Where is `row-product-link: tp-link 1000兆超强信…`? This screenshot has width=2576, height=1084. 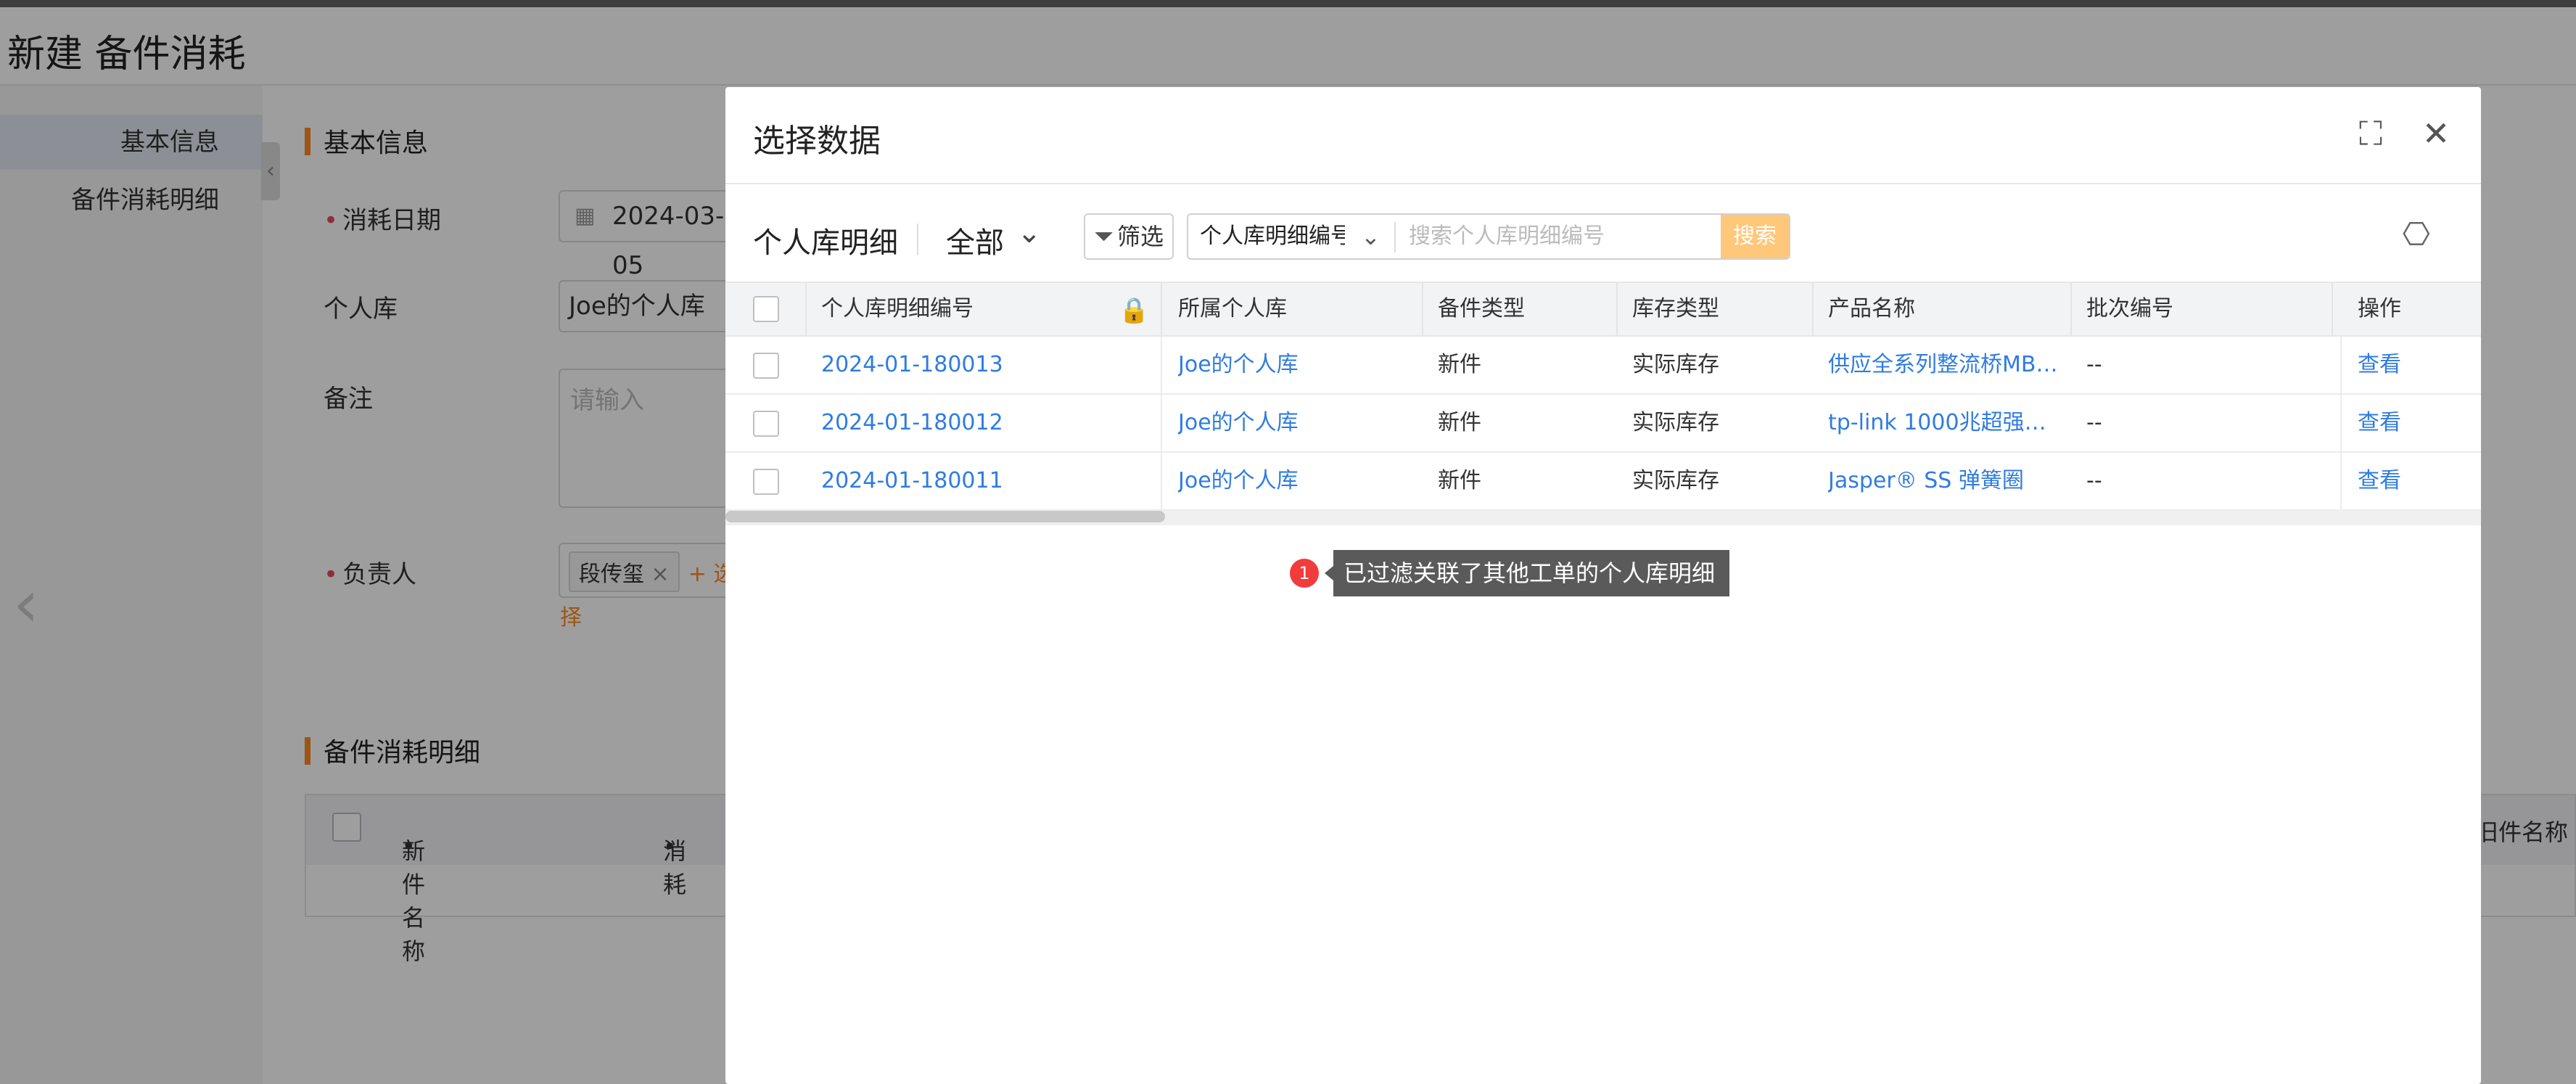 row-product-link: tp-link 1000兆超强信… is located at coordinates (1944, 424).